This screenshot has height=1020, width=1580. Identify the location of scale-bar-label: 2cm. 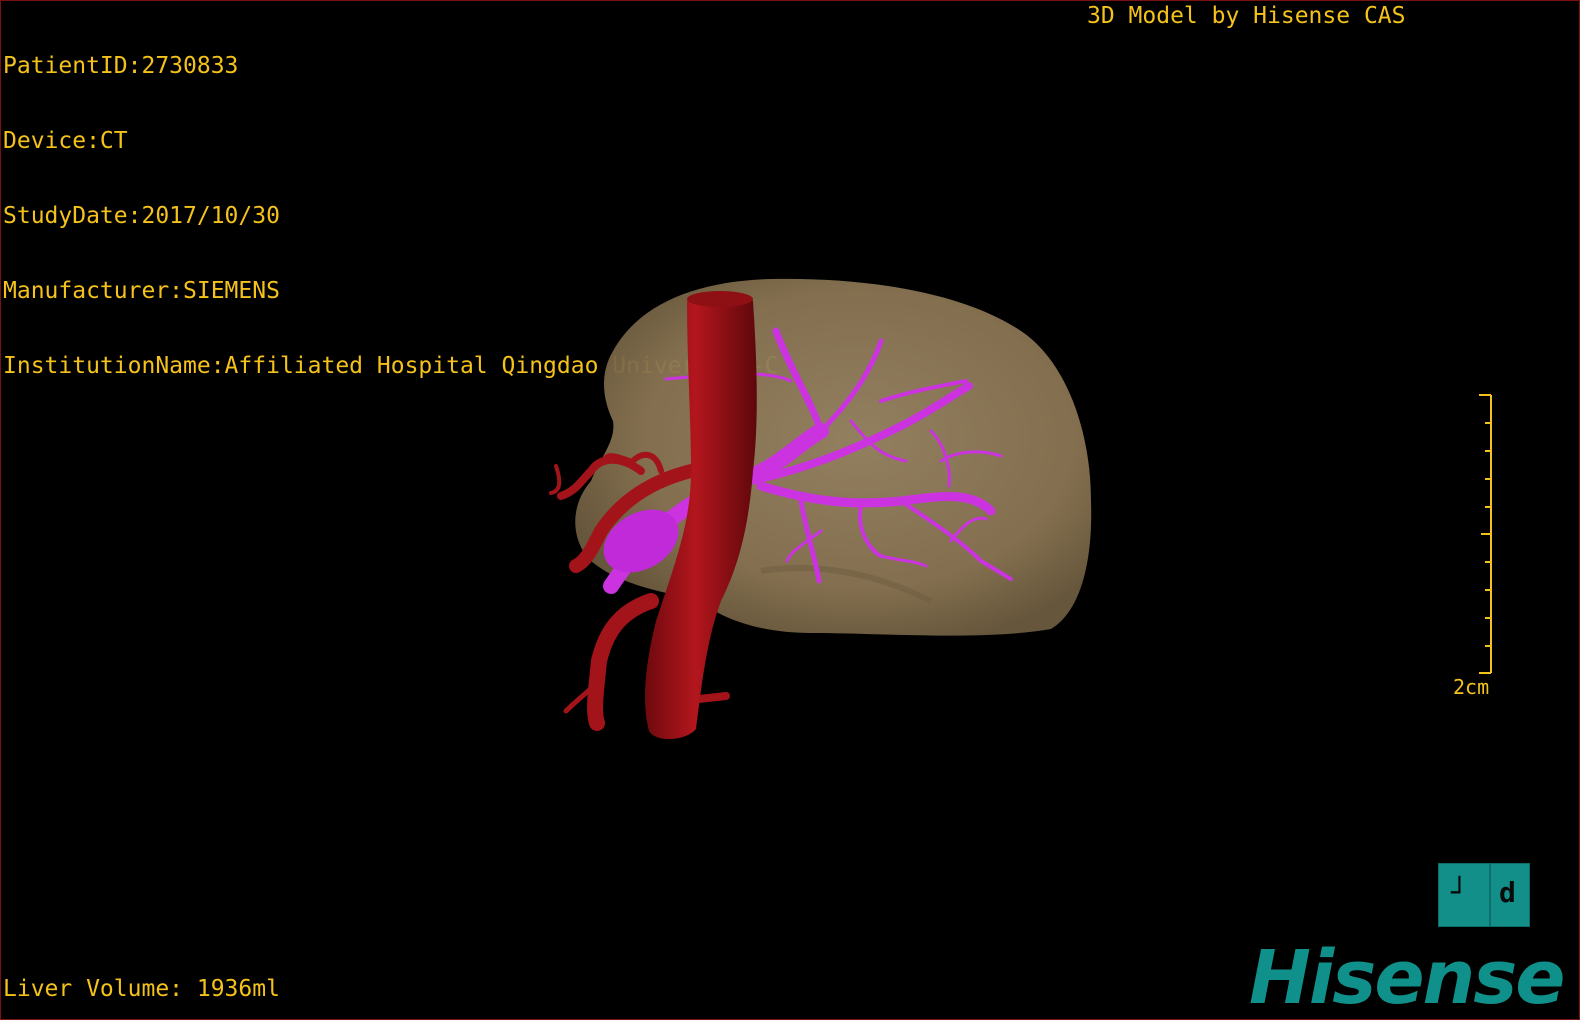
(1471, 687).